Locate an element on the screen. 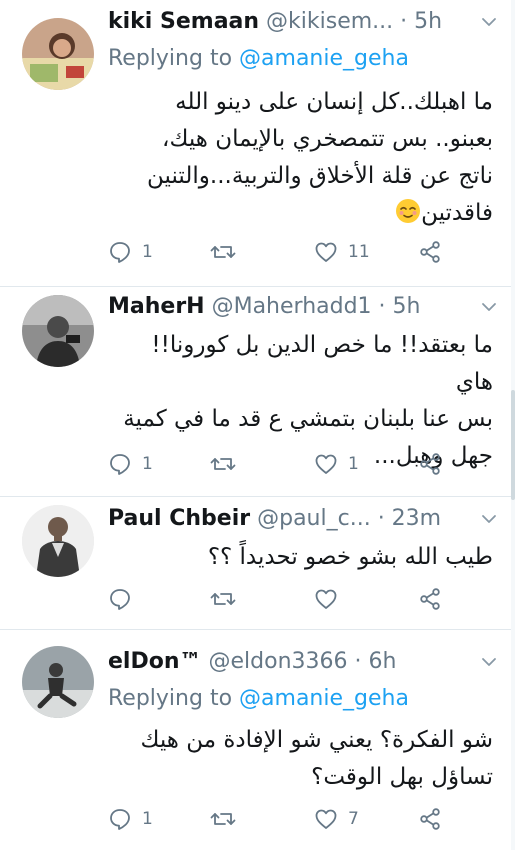  tweet-text: طيب الله بشو خصو تحديداً ؟؟ is located at coordinates (300, 557).